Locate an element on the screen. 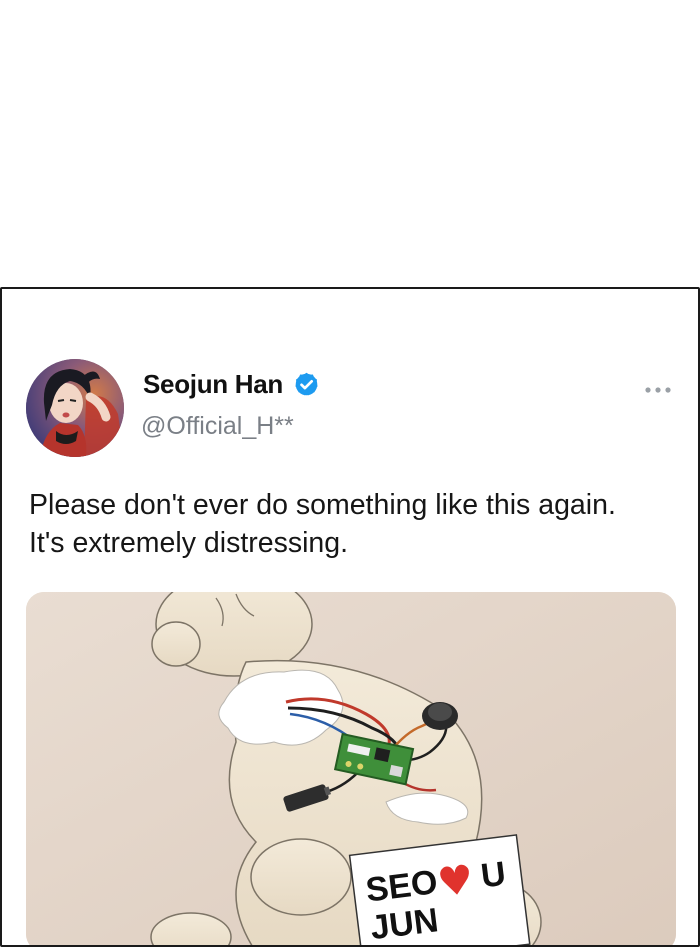  verified-badge-icon is located at coordinates (306, 384).